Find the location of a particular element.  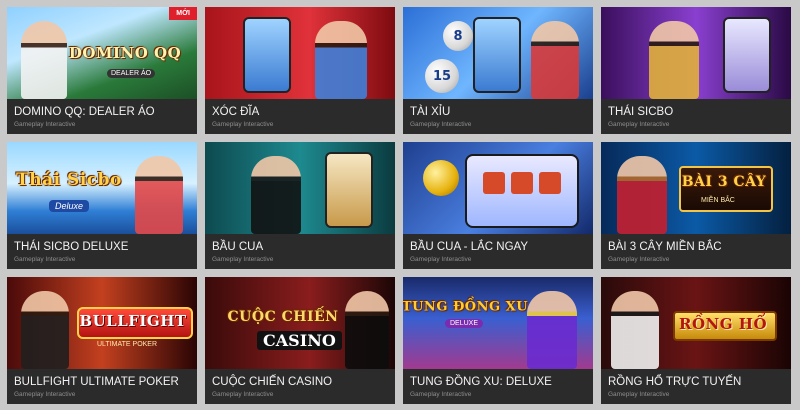

game-logo: CUỘC CHIẾN is located at coordinates (283, 317).